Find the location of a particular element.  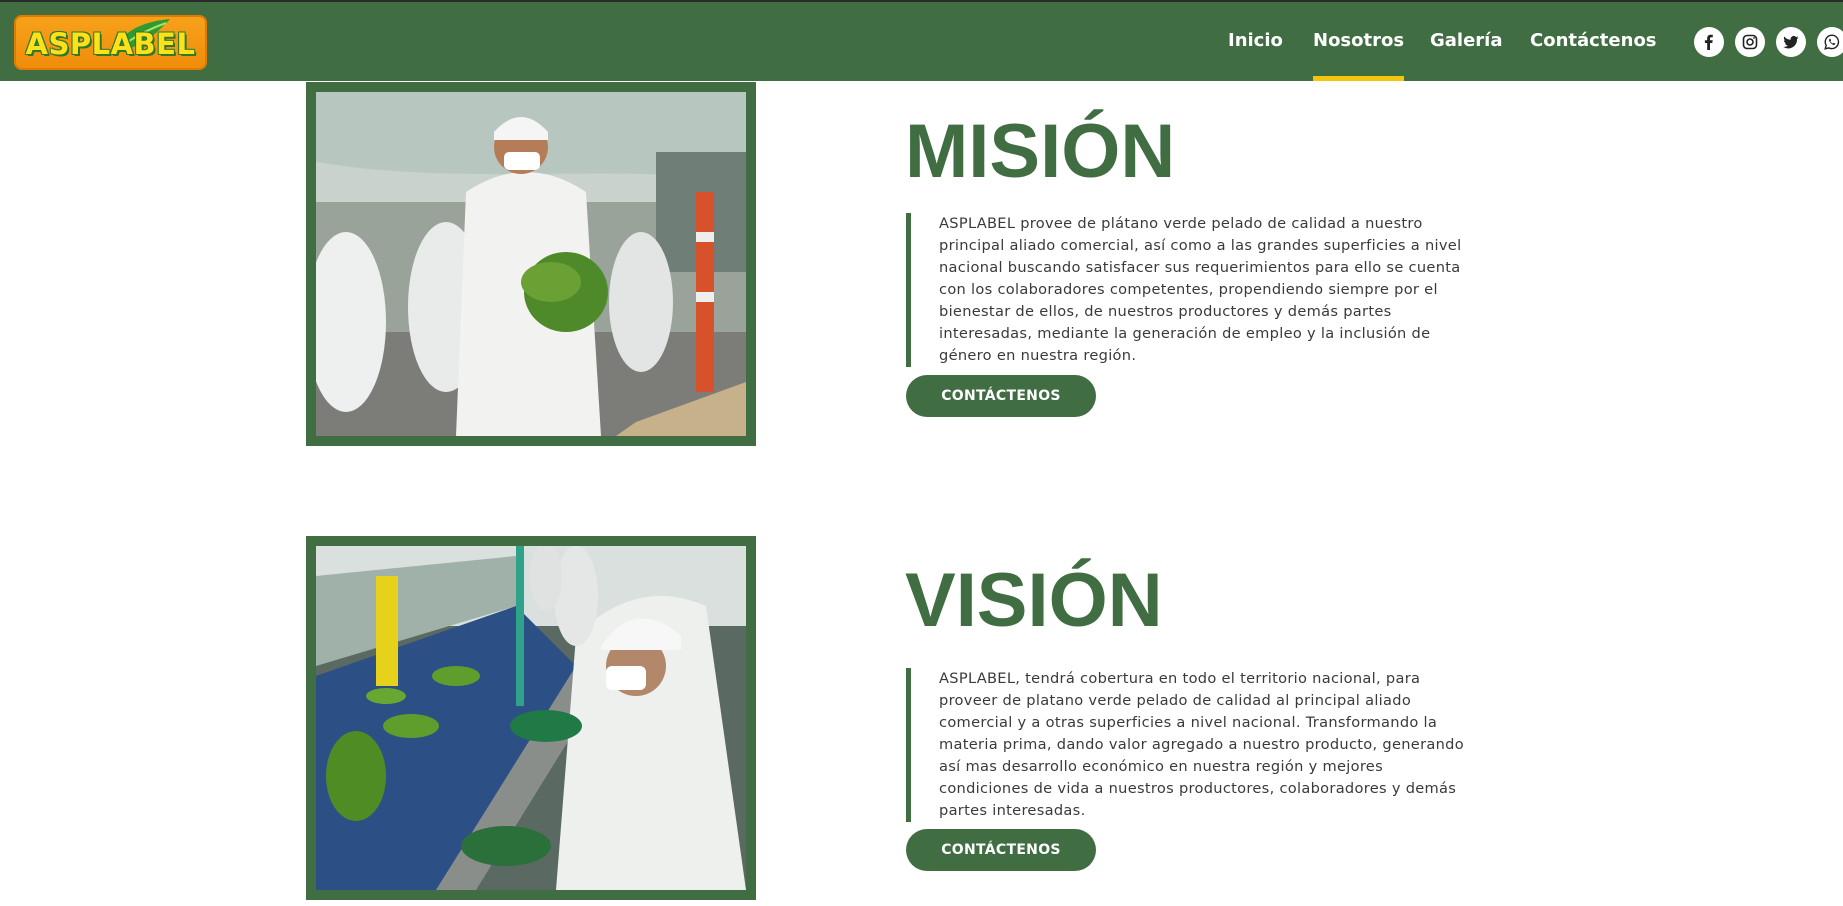

mision-photo-frame is located at coordinates (531, 264).